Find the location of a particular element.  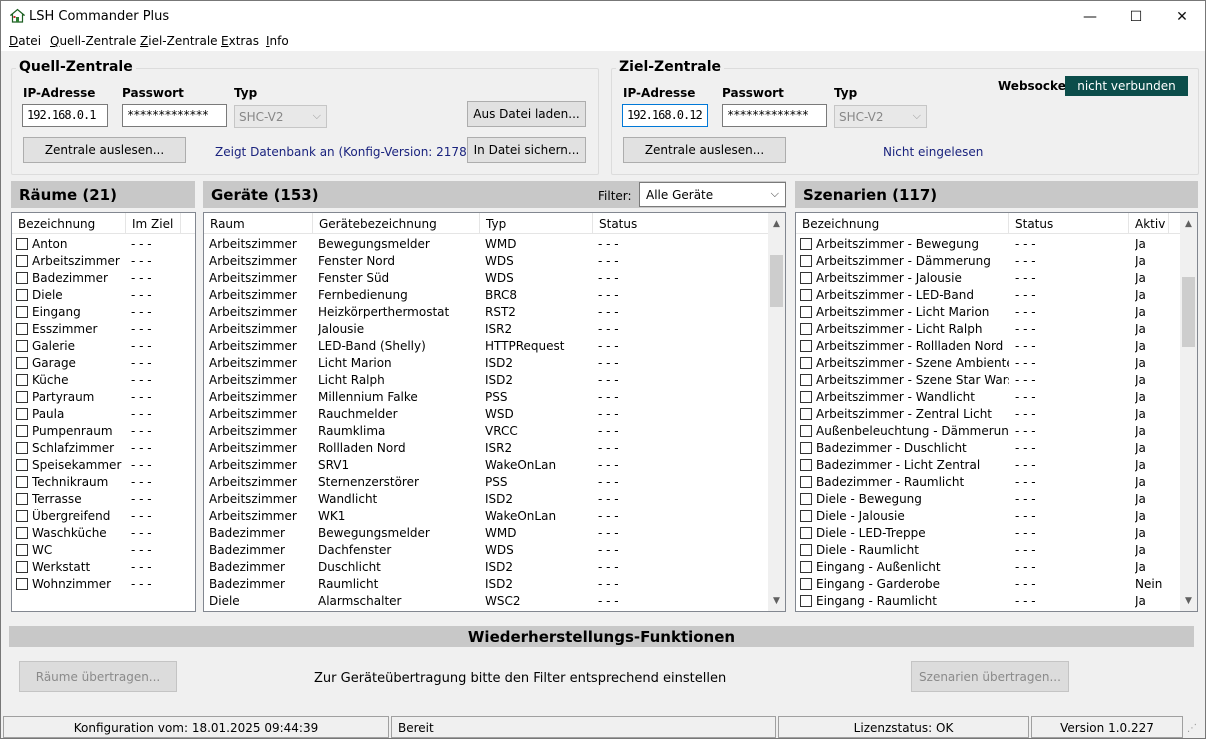

menu-datei: Datei is located at coordinates (25, 41).